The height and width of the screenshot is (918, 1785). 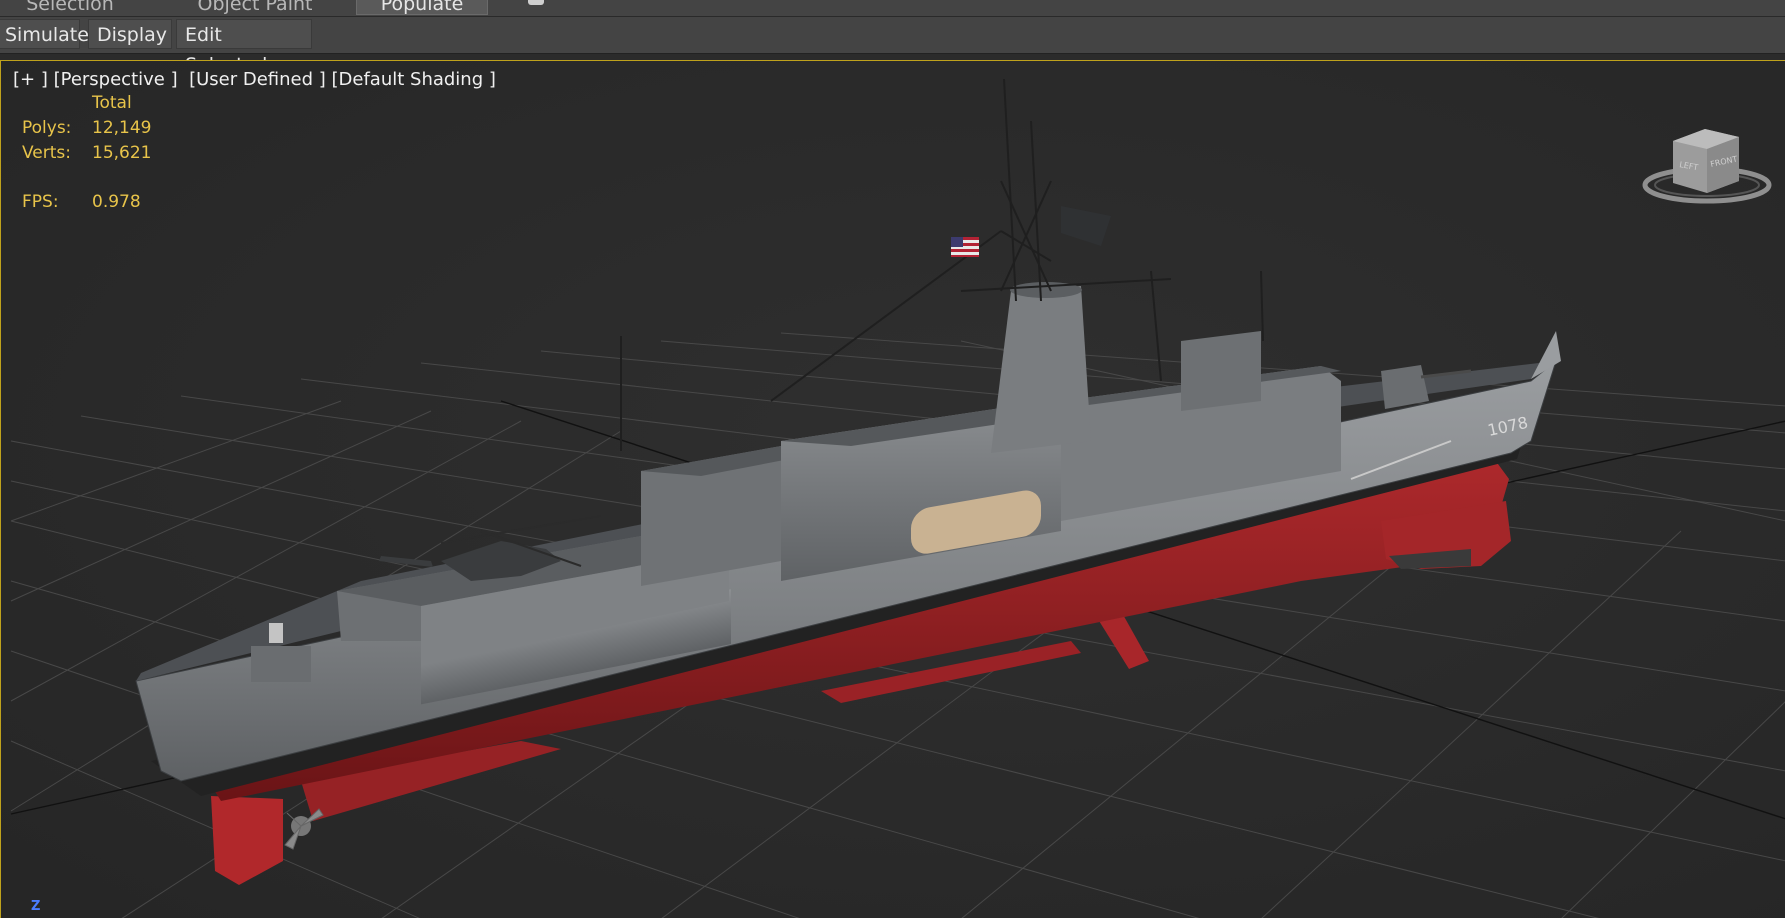 I want to click on us-flag, so click(x=965, y=247).